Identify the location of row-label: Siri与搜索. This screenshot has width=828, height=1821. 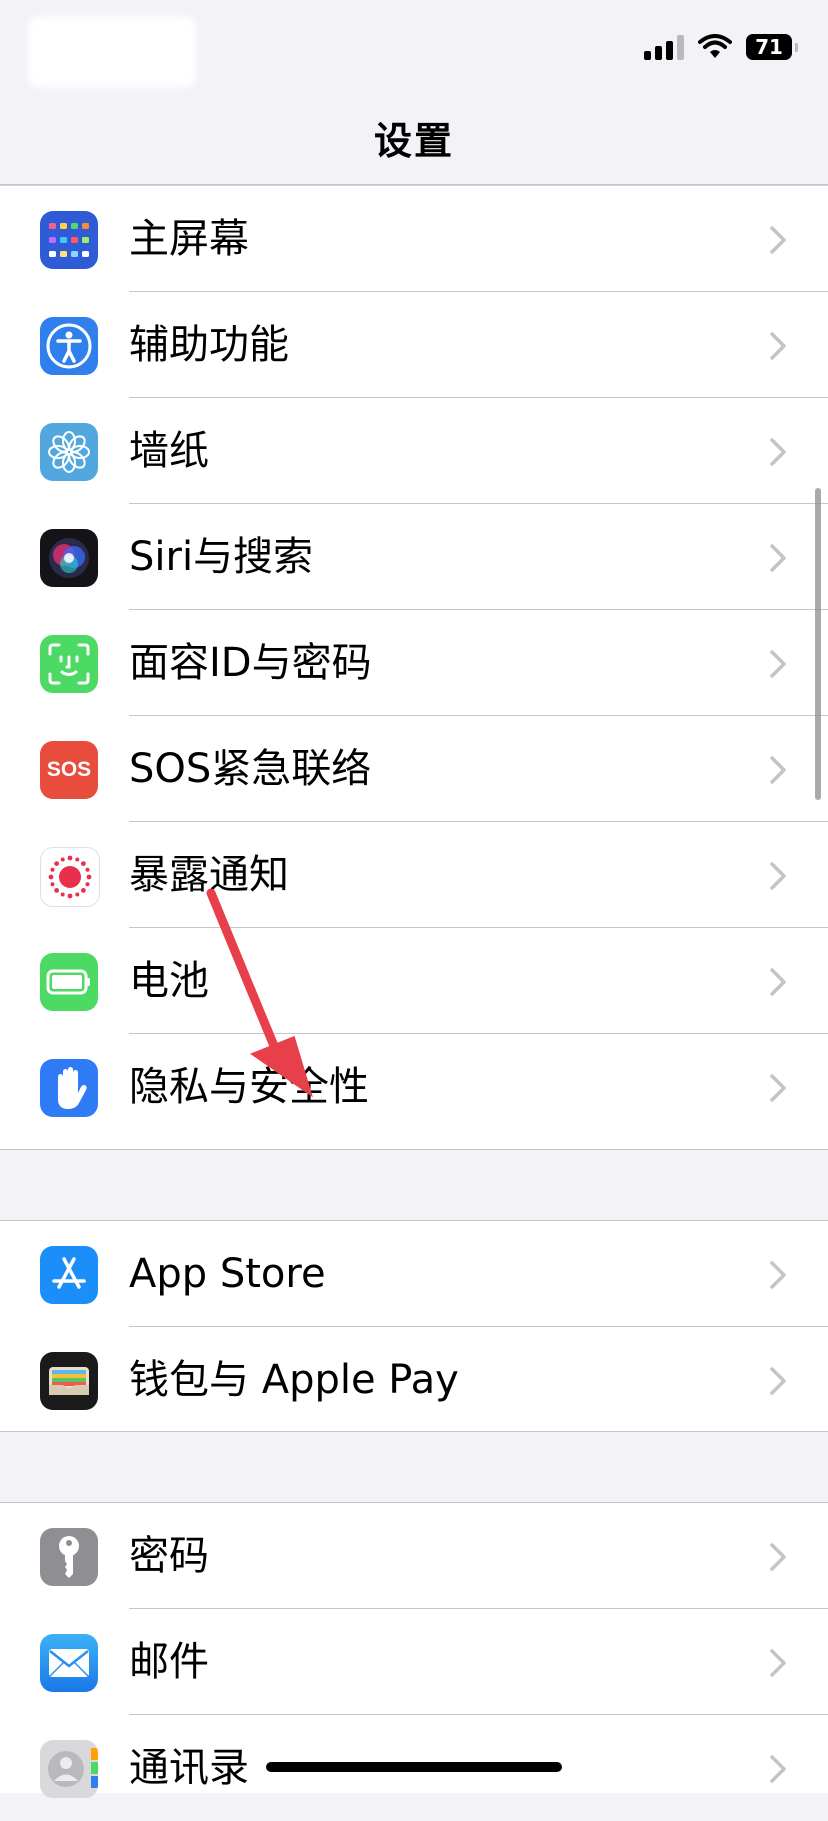
(221, 557).